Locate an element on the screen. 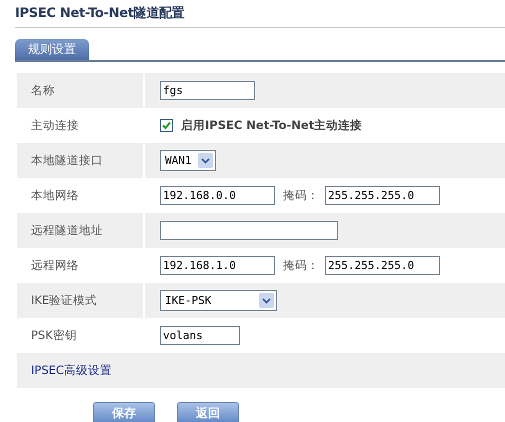 The image size is (505, 422). dropdown: WAN1 is located at coordinates (188, 160).